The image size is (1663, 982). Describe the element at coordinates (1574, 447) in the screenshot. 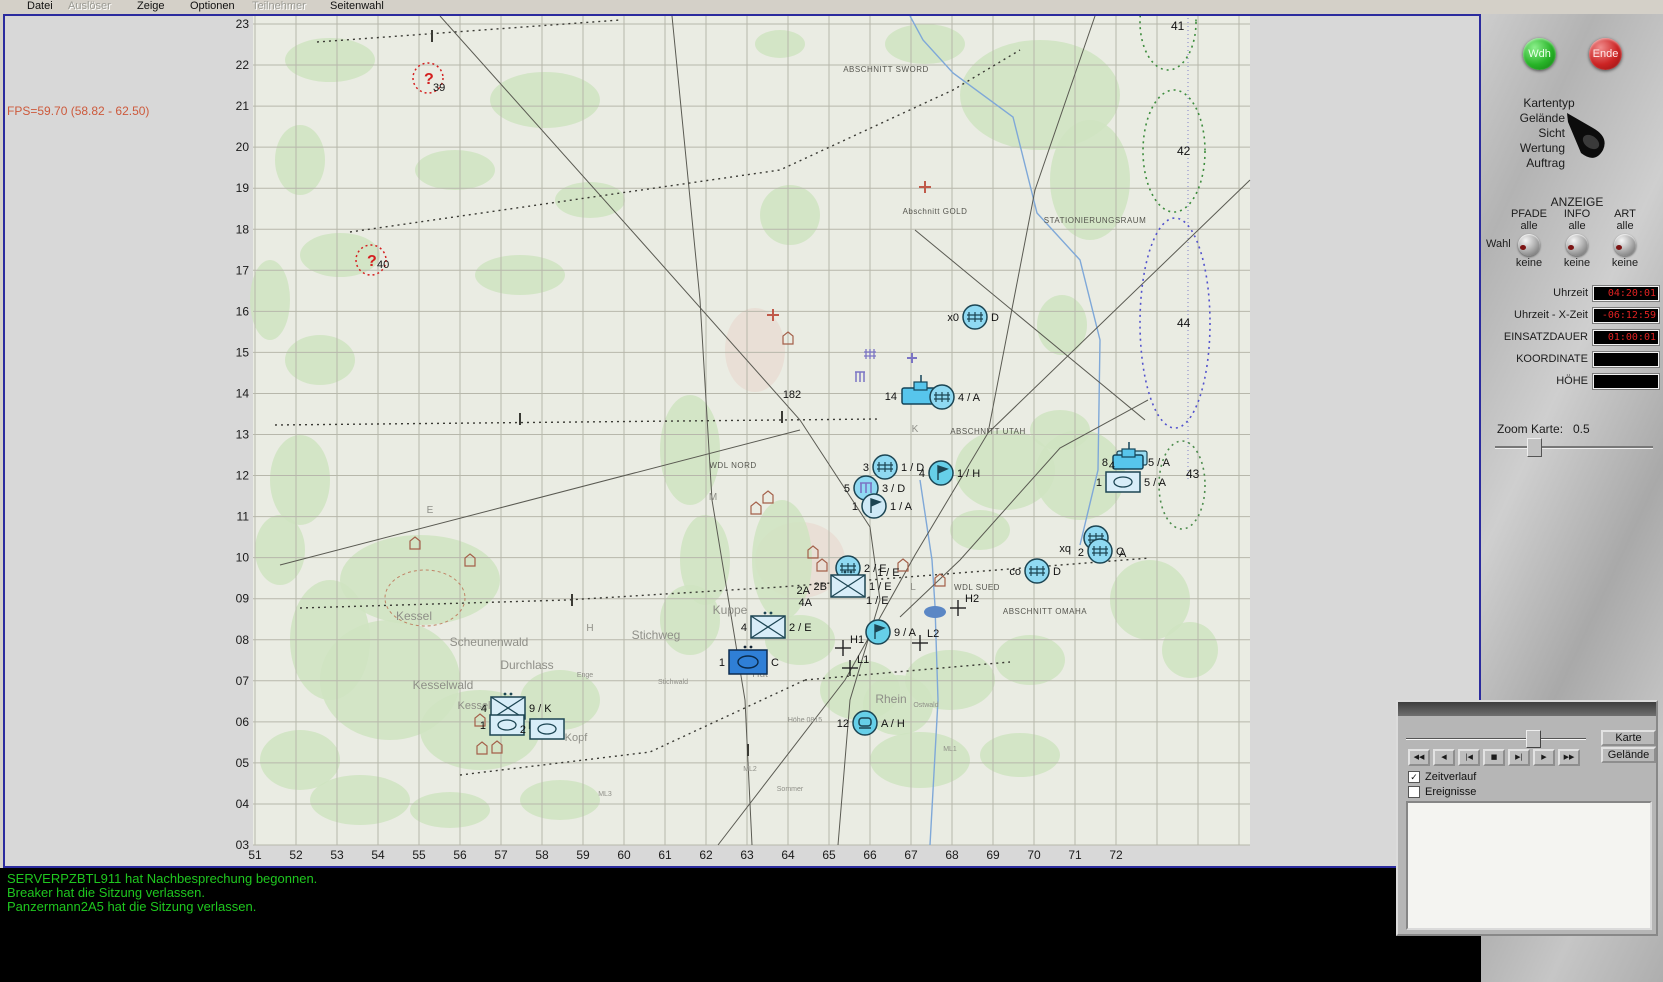

I see `map-zoom-slider` at that location.